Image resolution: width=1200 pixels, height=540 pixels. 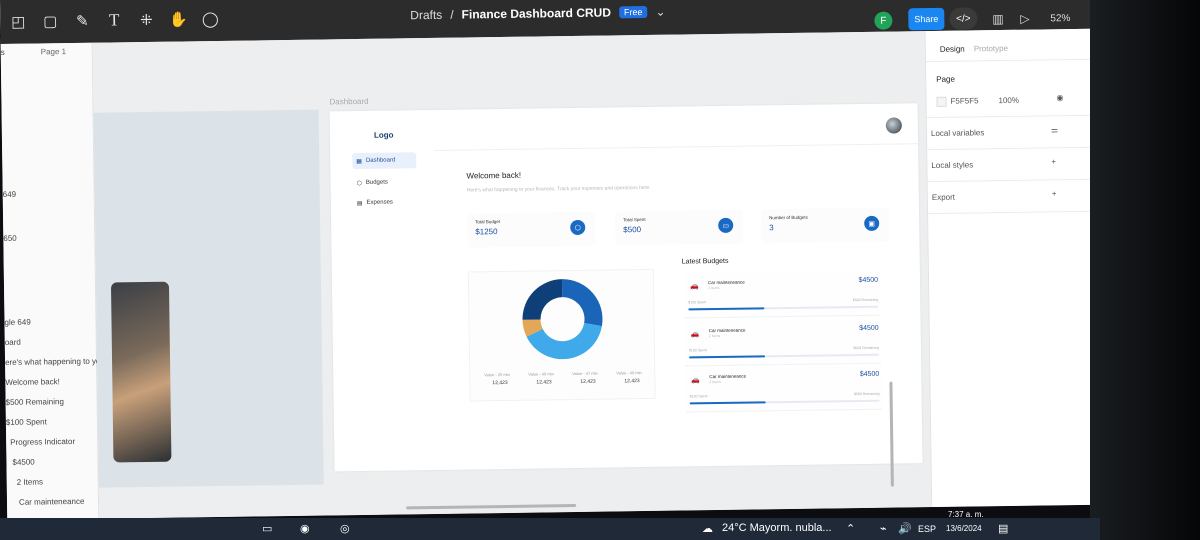 What do you see at coordinates (486, 232) in the screenshot?
I see `stat-value: $1250` at bounding box center [486, 232].